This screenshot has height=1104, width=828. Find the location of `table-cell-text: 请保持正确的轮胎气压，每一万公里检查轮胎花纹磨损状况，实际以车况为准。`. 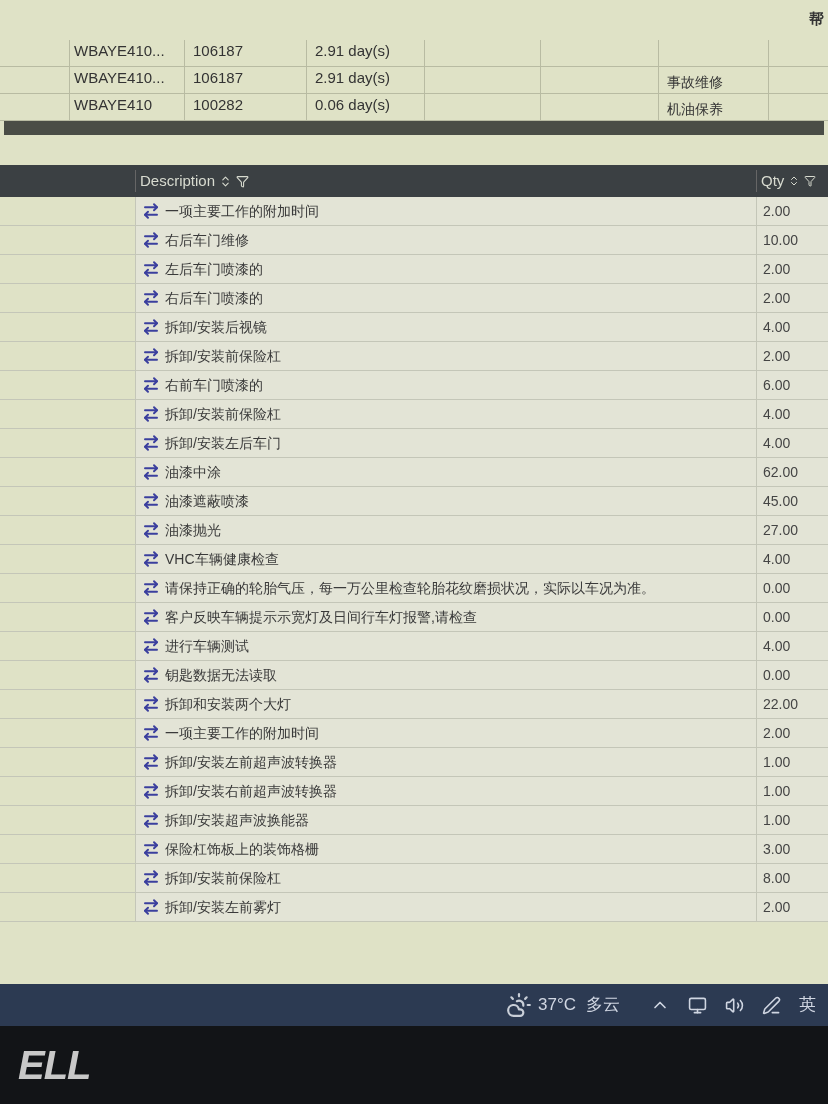

table-cell-text: 请保持正确的轮胎气压，每一万公里检查轮胎花纹磨损状况，实际以车况为准。 is located at coordinates (410, 588).